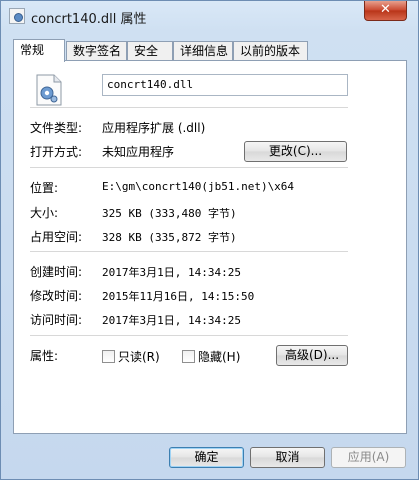  What do you see at coordinates (44, 356) in the screenshot?
I see `attributes-label: 属性:` at bounding box center [44, 356].